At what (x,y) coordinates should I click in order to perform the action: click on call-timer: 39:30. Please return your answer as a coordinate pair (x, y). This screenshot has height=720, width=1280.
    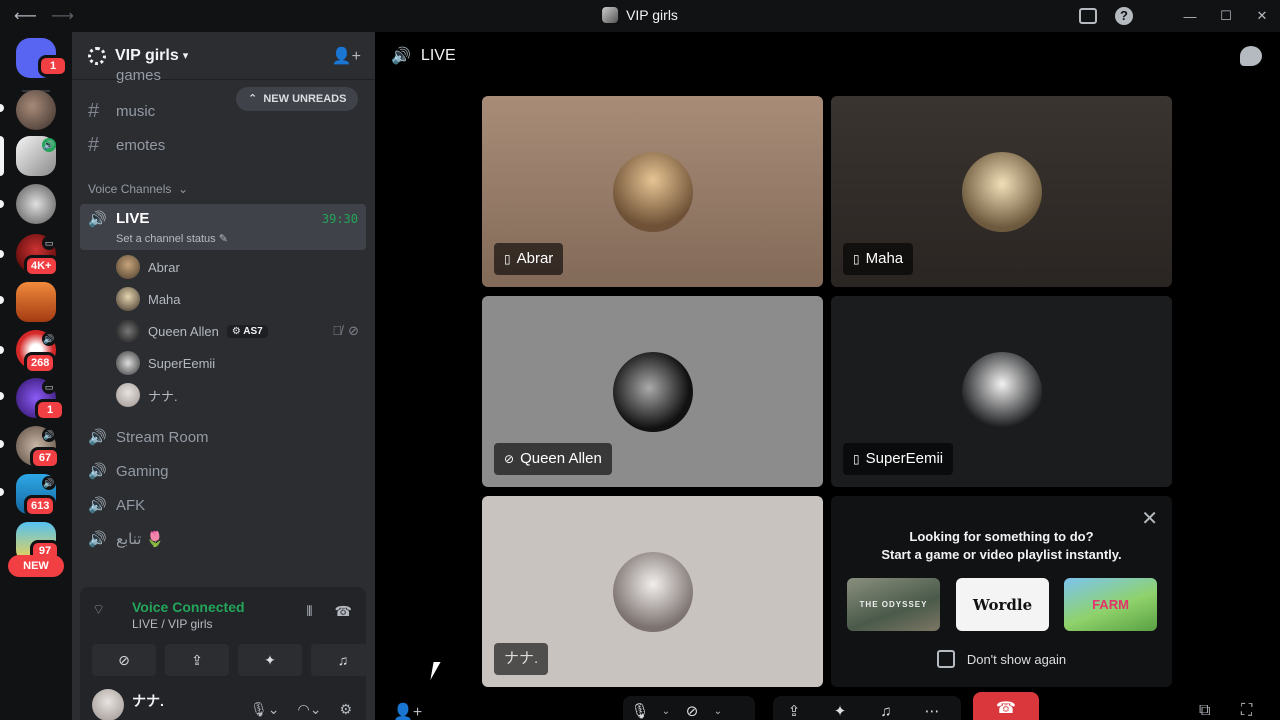
    Looking at the image, I should click on (339, 219).